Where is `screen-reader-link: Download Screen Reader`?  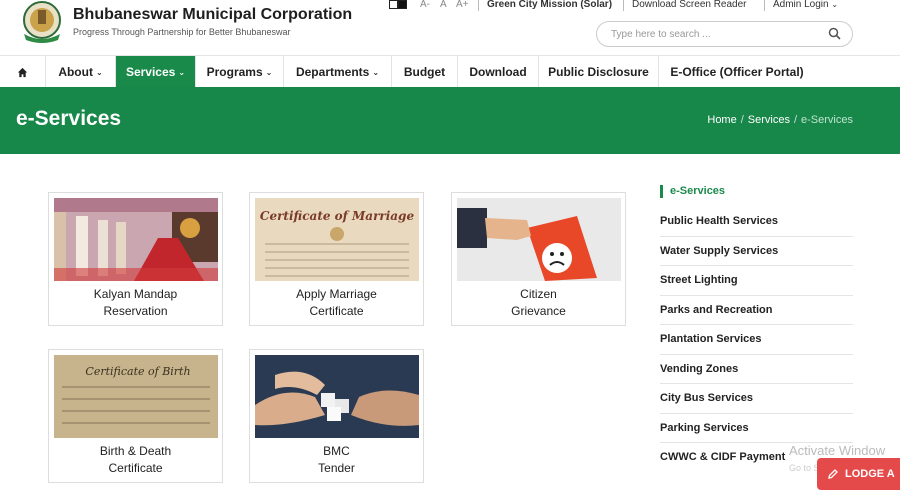 screen-reader-link: Download Screen Reader is located at coordinates (689, 6).